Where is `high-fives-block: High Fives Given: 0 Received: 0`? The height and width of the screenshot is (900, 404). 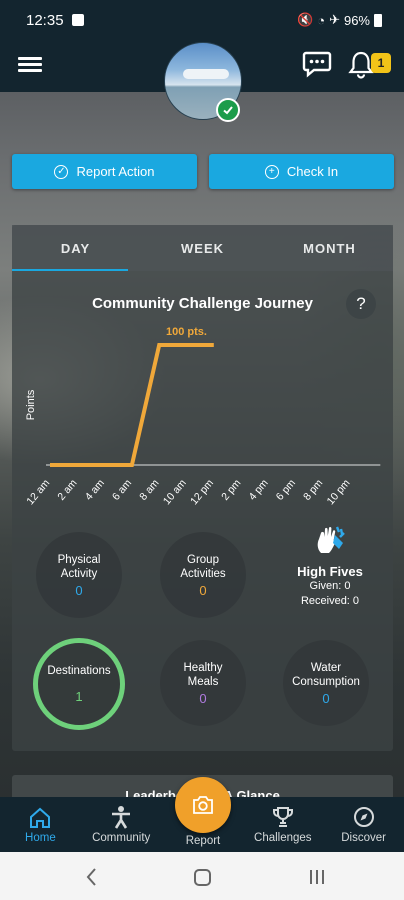 high-fives-block: High Fives Given: 0 Received: 0 is located at coordinates (330, 567).